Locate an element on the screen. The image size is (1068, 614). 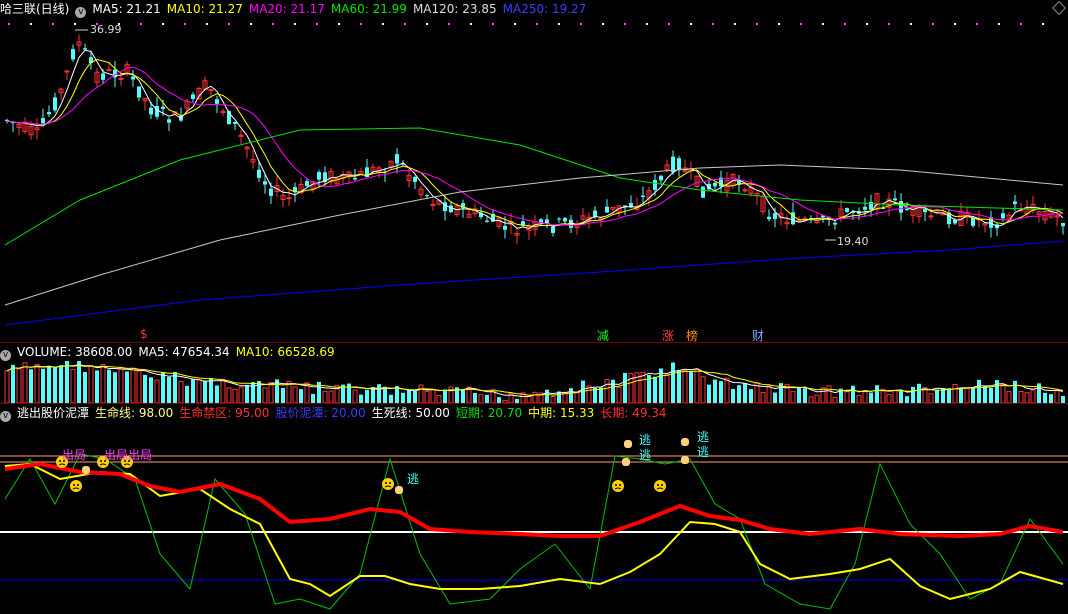
signal-exit-1: 出局 is located at coordinates (74, 454).